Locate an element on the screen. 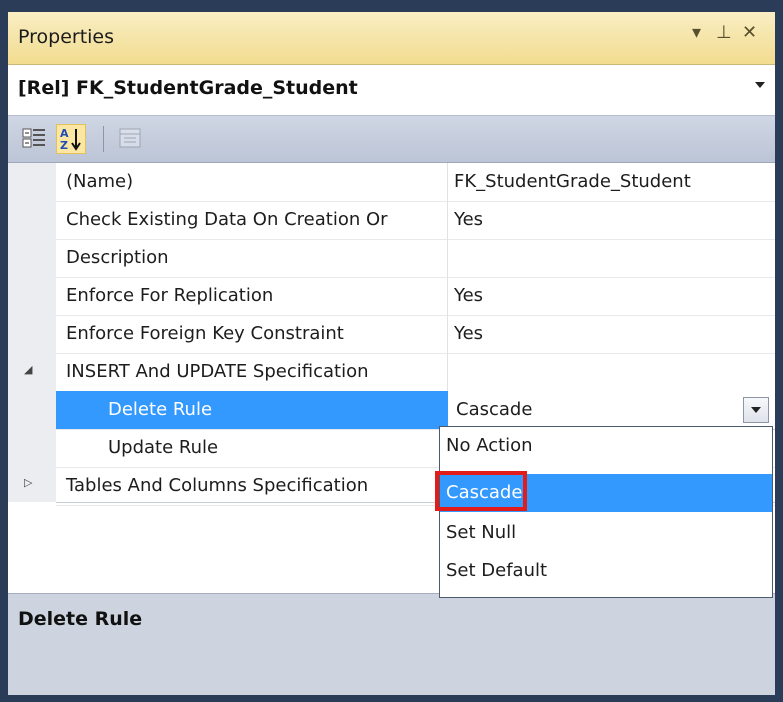 The height and width of the screenshot is (702, 783). categorized-button is located at coordinates (34, 138).